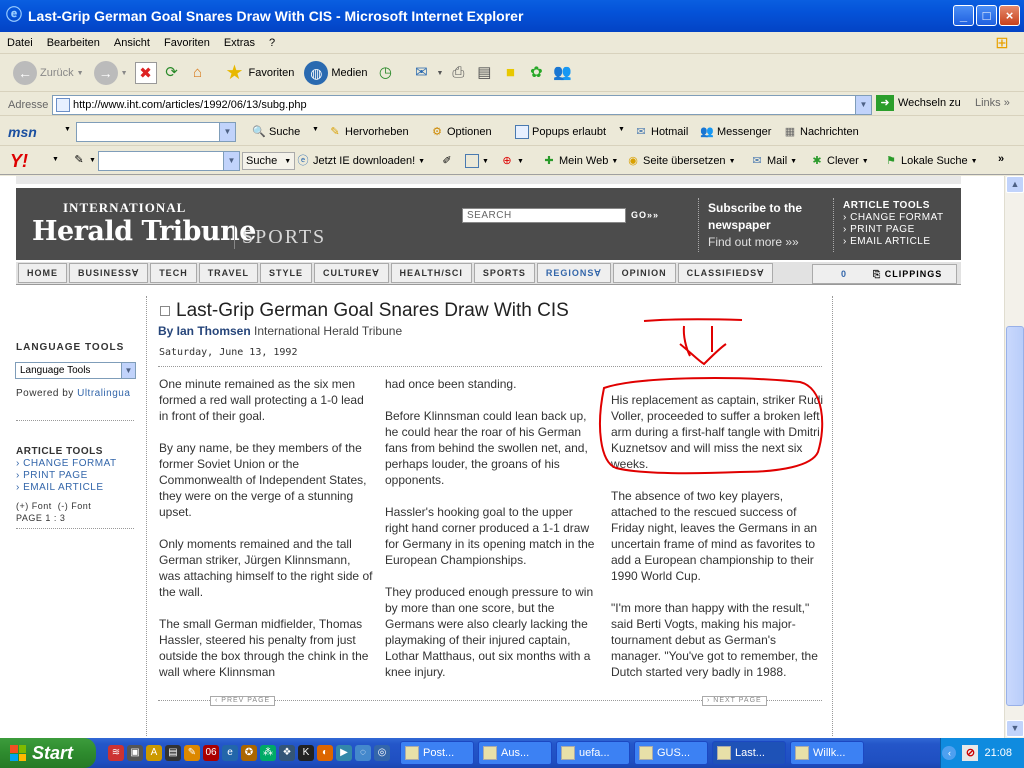  I want to click on msn-search-input: ▼, so click(156, 132).